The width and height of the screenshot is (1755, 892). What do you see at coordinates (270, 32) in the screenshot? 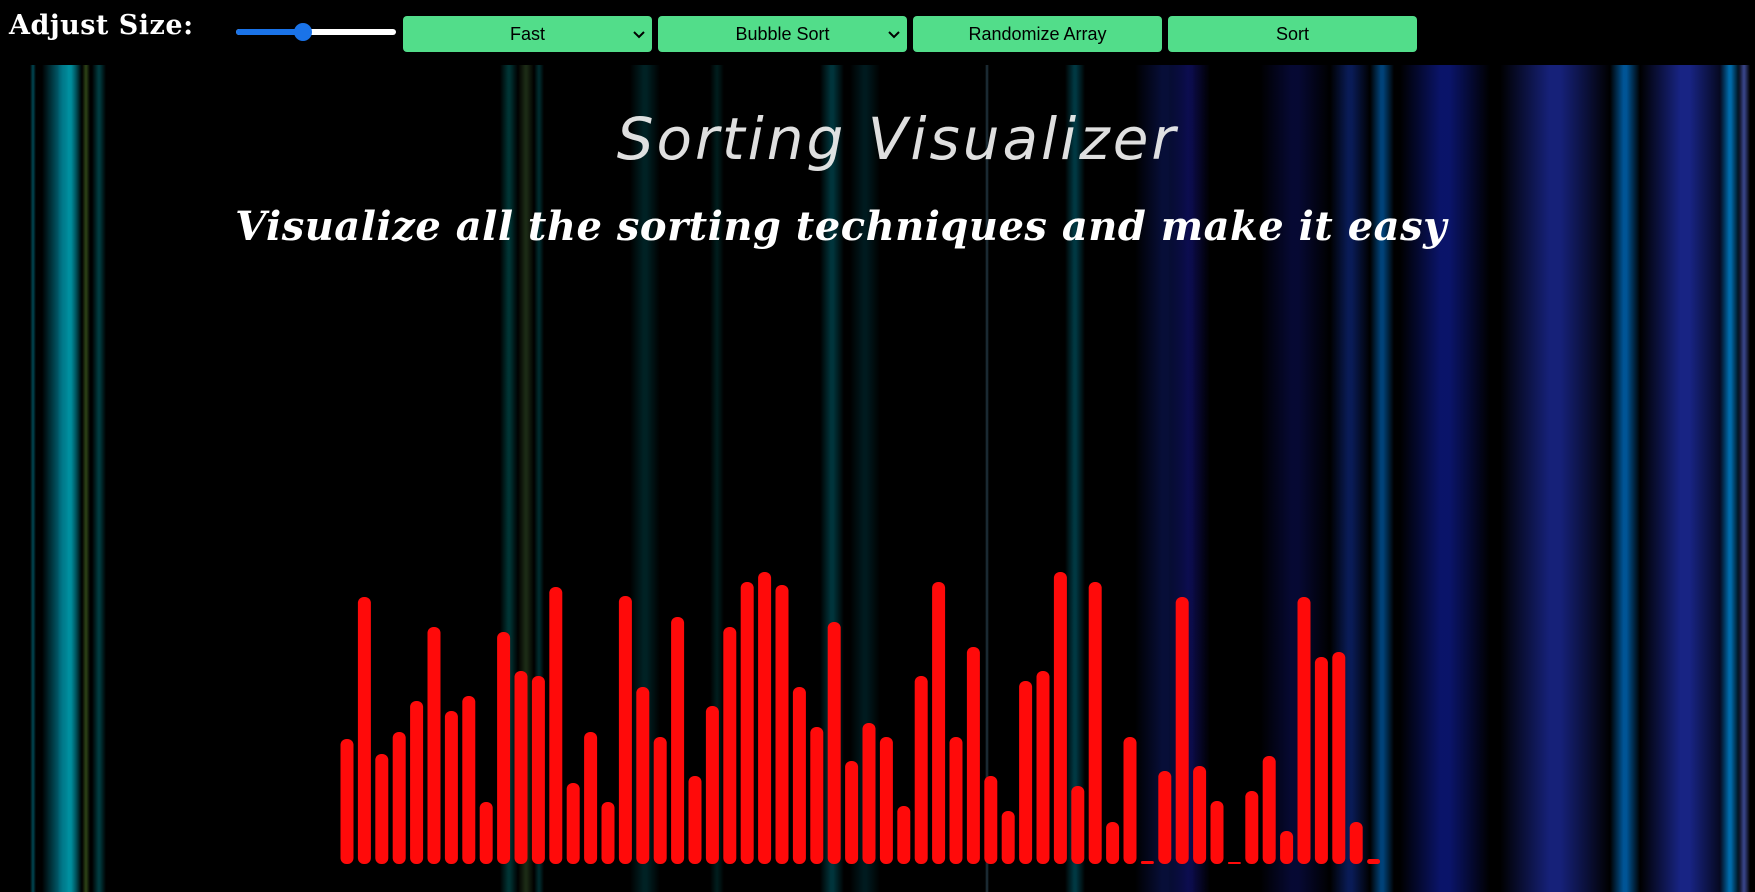
I see `slider-fill` at bounding box center [270, 32].